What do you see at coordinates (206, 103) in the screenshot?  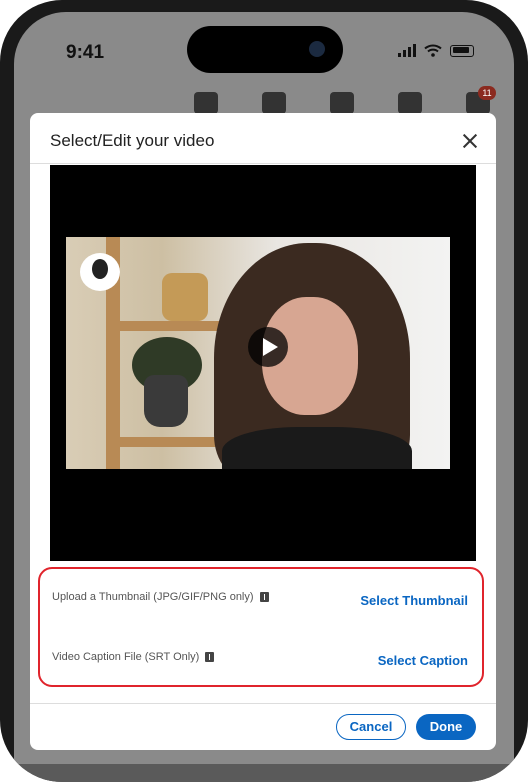 I see `home-icon` at bounding box center [206, 103].